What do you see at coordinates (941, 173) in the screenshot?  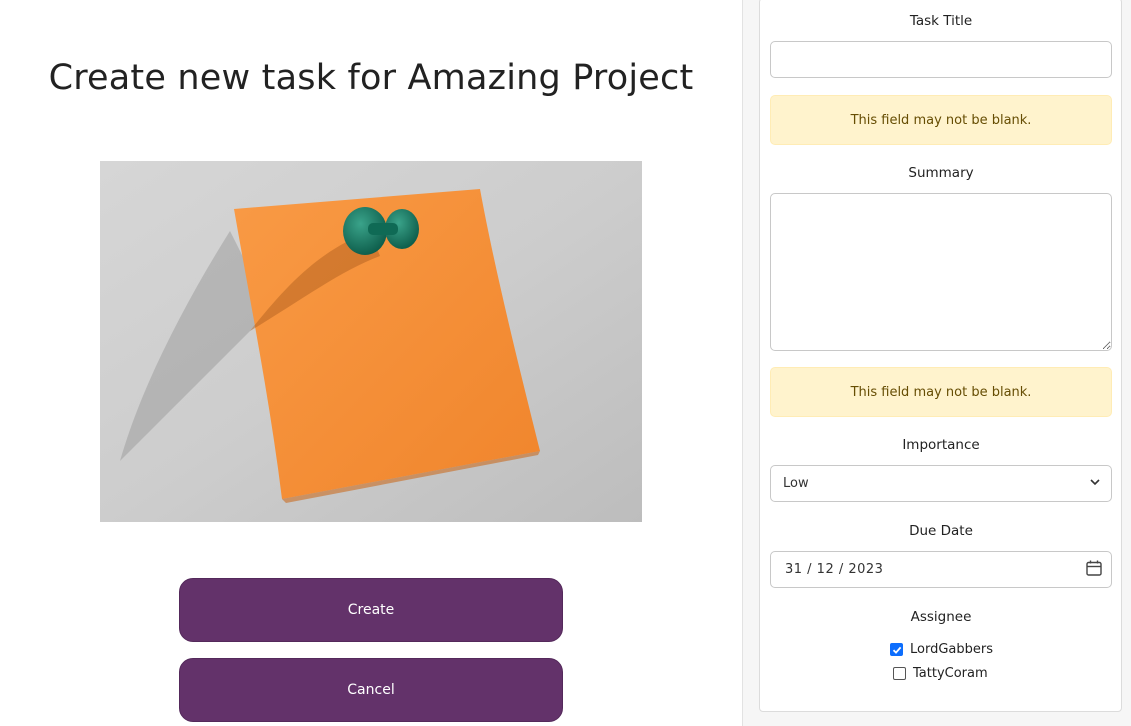 I see `summary-label: Summary` at bounding box center [941, 173].